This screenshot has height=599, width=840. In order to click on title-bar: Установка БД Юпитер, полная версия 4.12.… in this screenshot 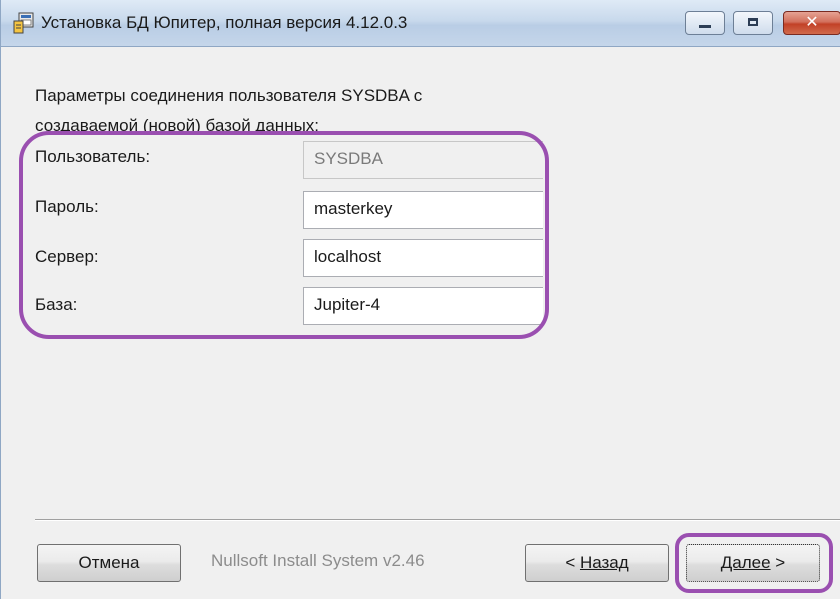, I will do `click(420, 23)`.